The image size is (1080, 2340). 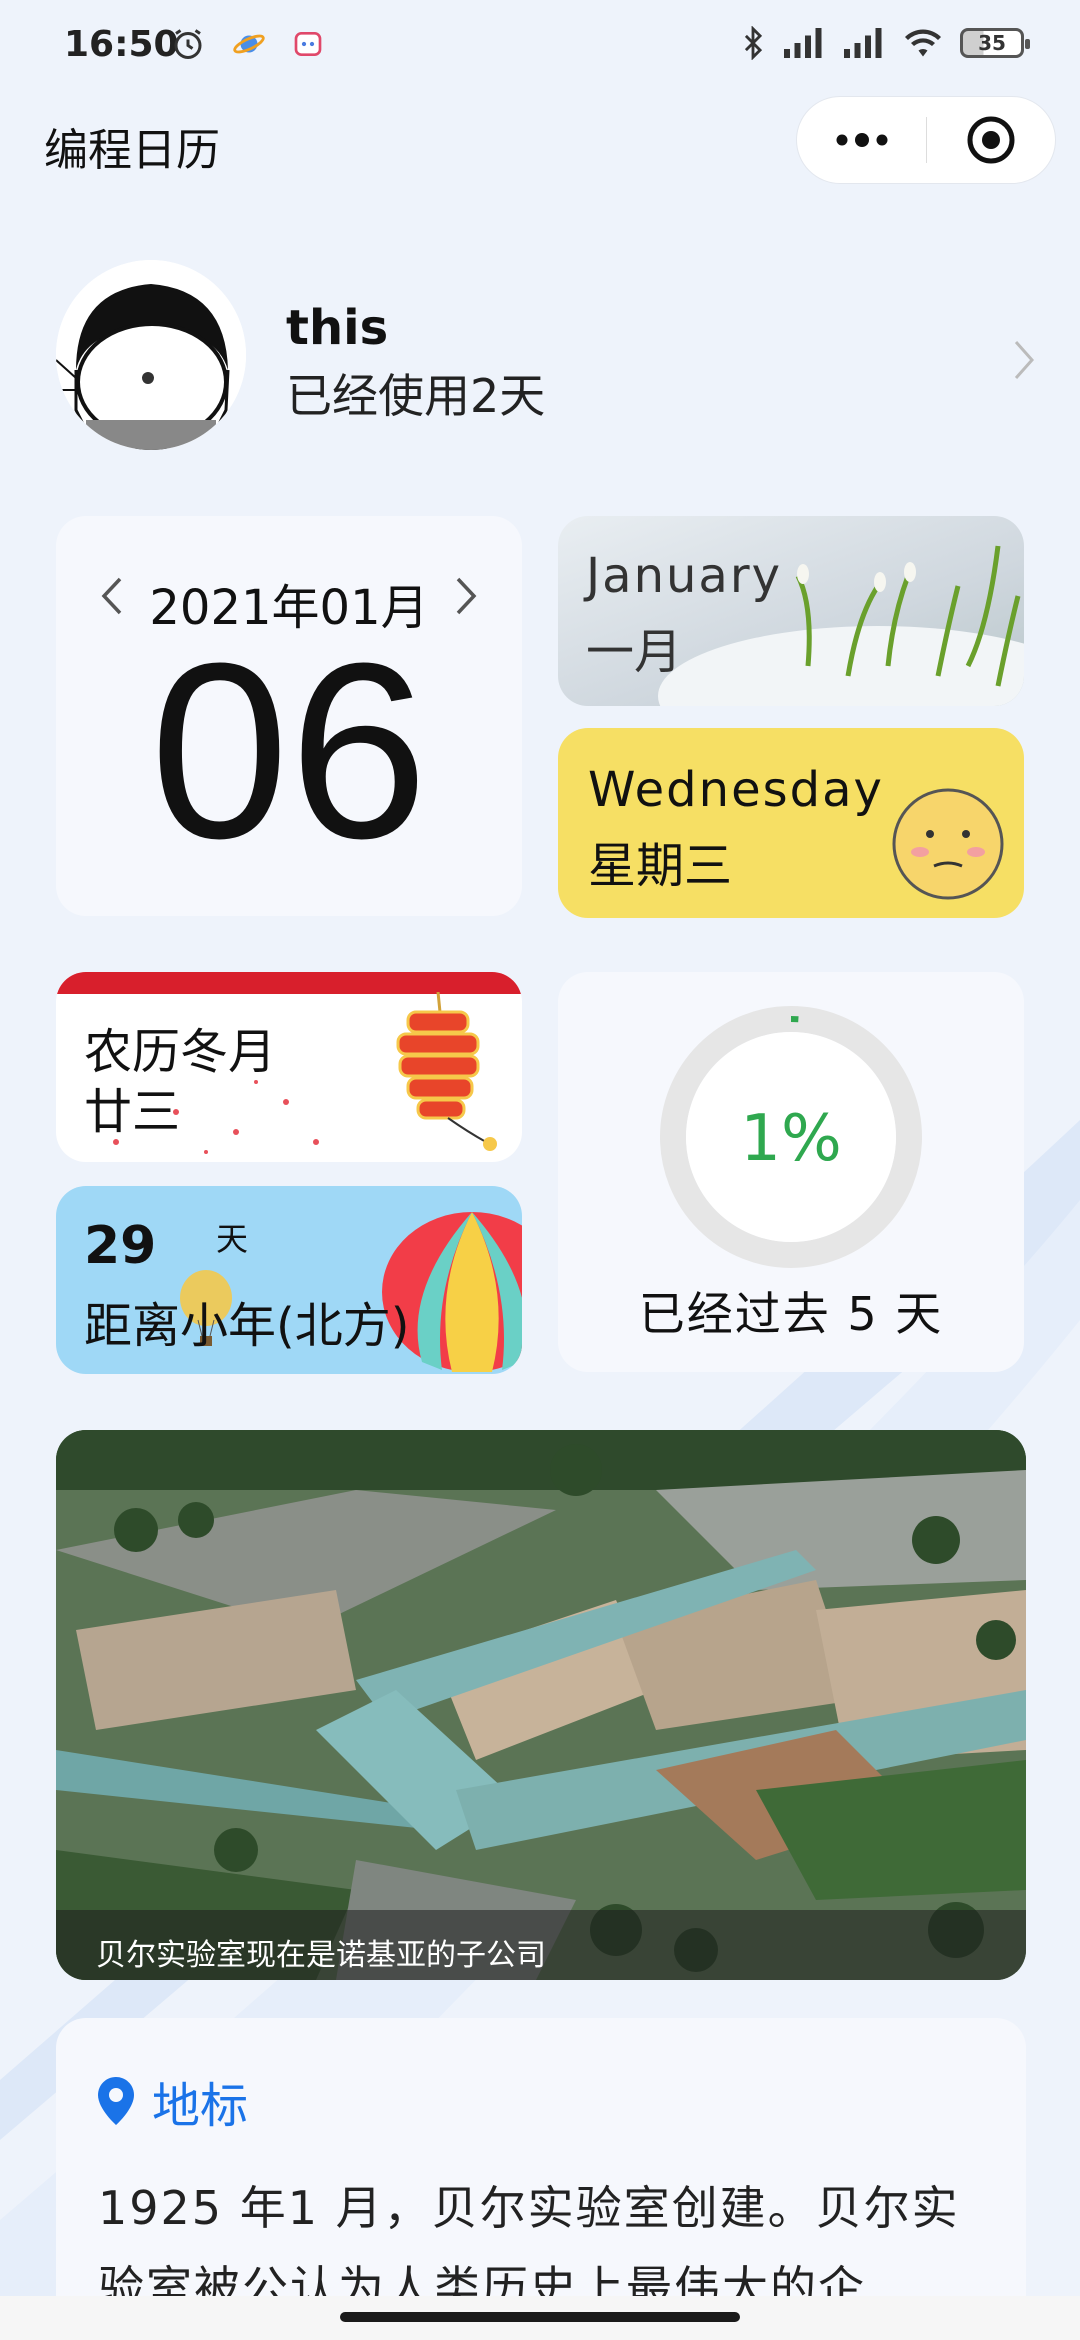 I want to click on alarm-icon, so click(x=188, y=44).